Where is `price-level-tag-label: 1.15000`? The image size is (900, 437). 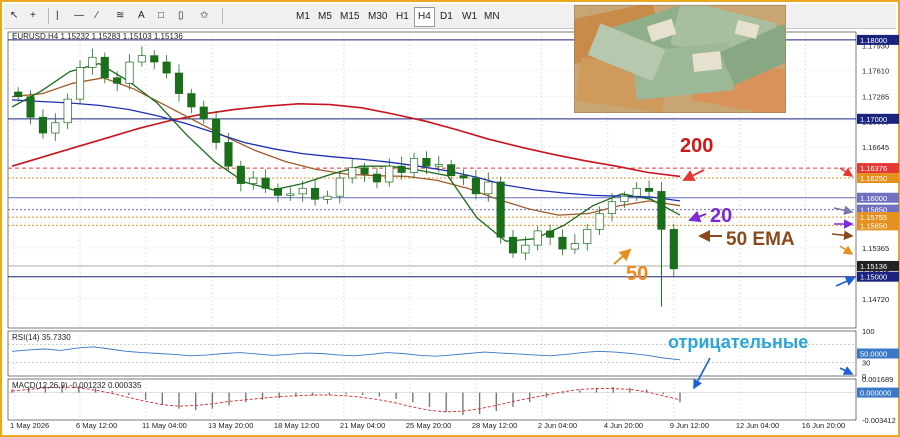
price-level-tag-label: 1.15000 is located at coordinates (873, 277).